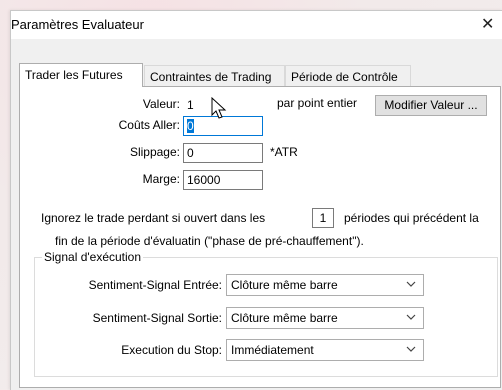 The image size is (502, 390). What do you see at coordinates (214, 76) in the screenshot?
I see `tab-contraintes-de-trading: Contraintes de Trading` at bounding box center [214, 76].